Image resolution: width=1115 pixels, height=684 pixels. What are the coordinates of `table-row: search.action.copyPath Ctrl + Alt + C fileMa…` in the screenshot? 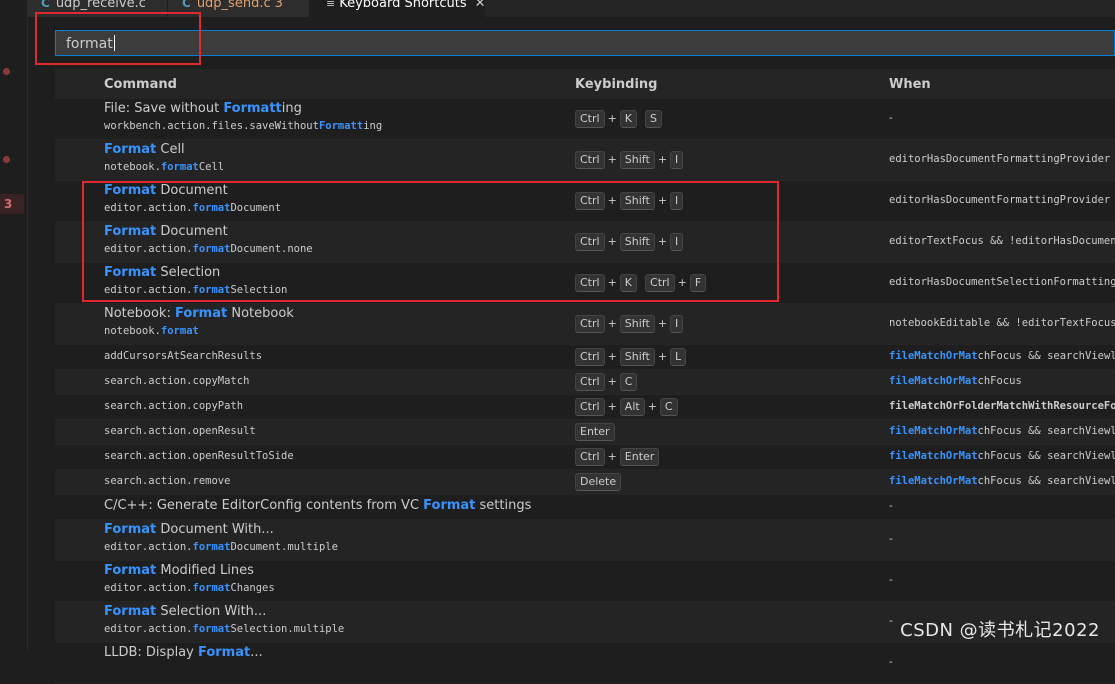 It's located at (585, 407).